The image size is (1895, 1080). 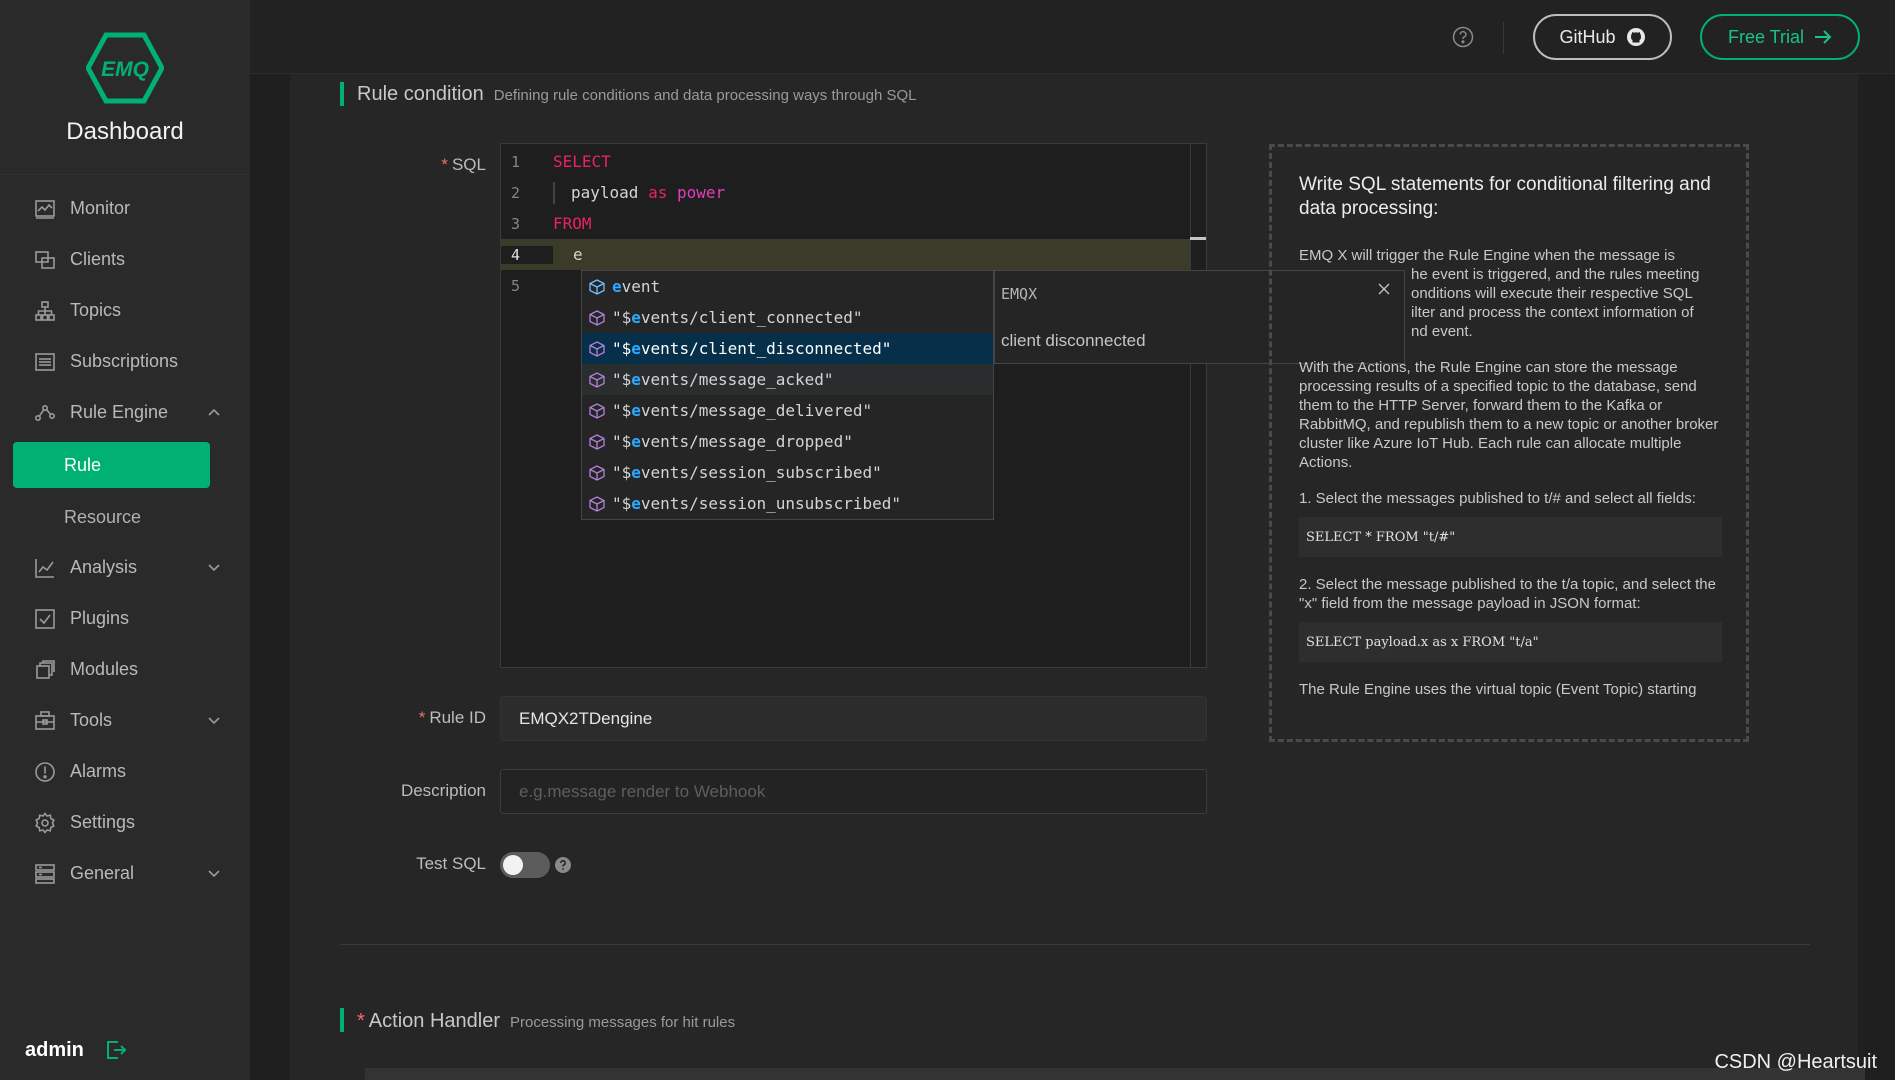 I want to click on sidebar-item-subscriptions: Subscriptions, so click(x=125, y=361).